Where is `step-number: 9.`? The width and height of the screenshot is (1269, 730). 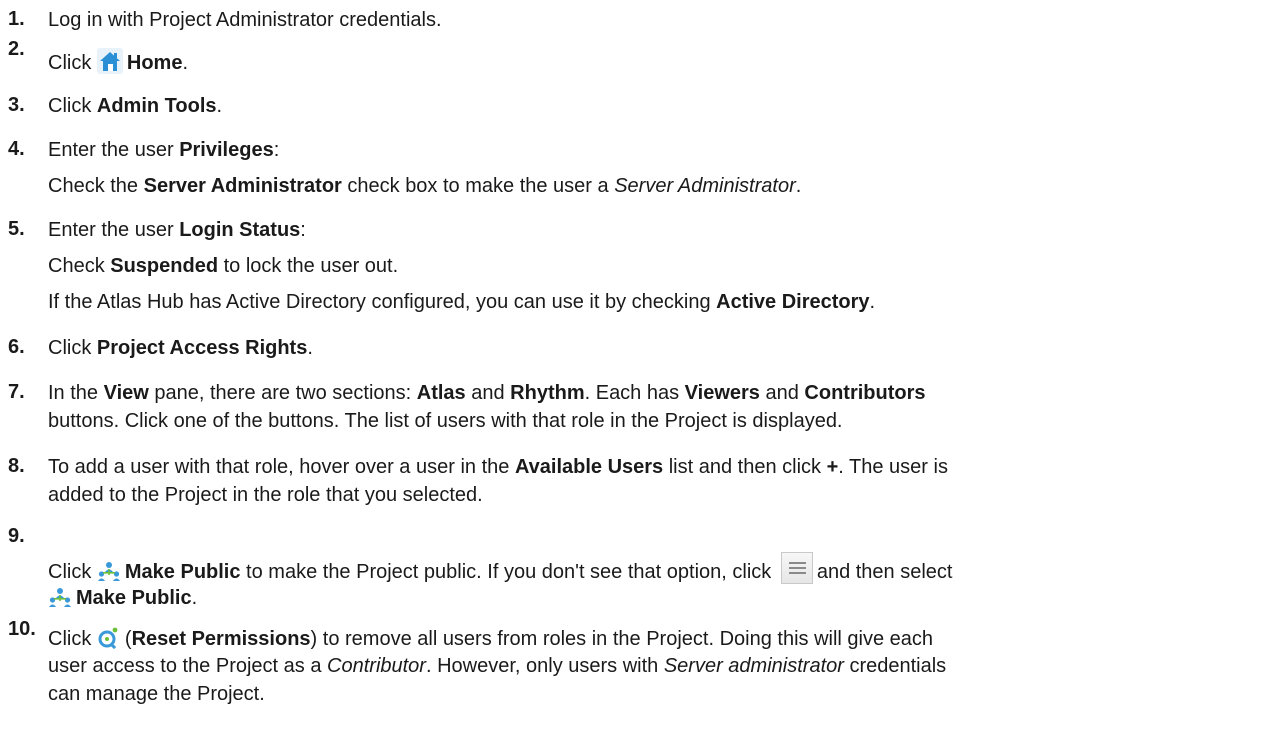
step-number: 9. is located at coordinates (16, 536).